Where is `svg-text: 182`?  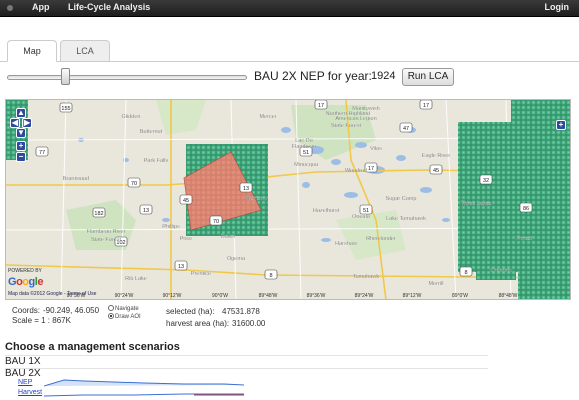
svg-text: 182 is located at coordinates (98, 214).